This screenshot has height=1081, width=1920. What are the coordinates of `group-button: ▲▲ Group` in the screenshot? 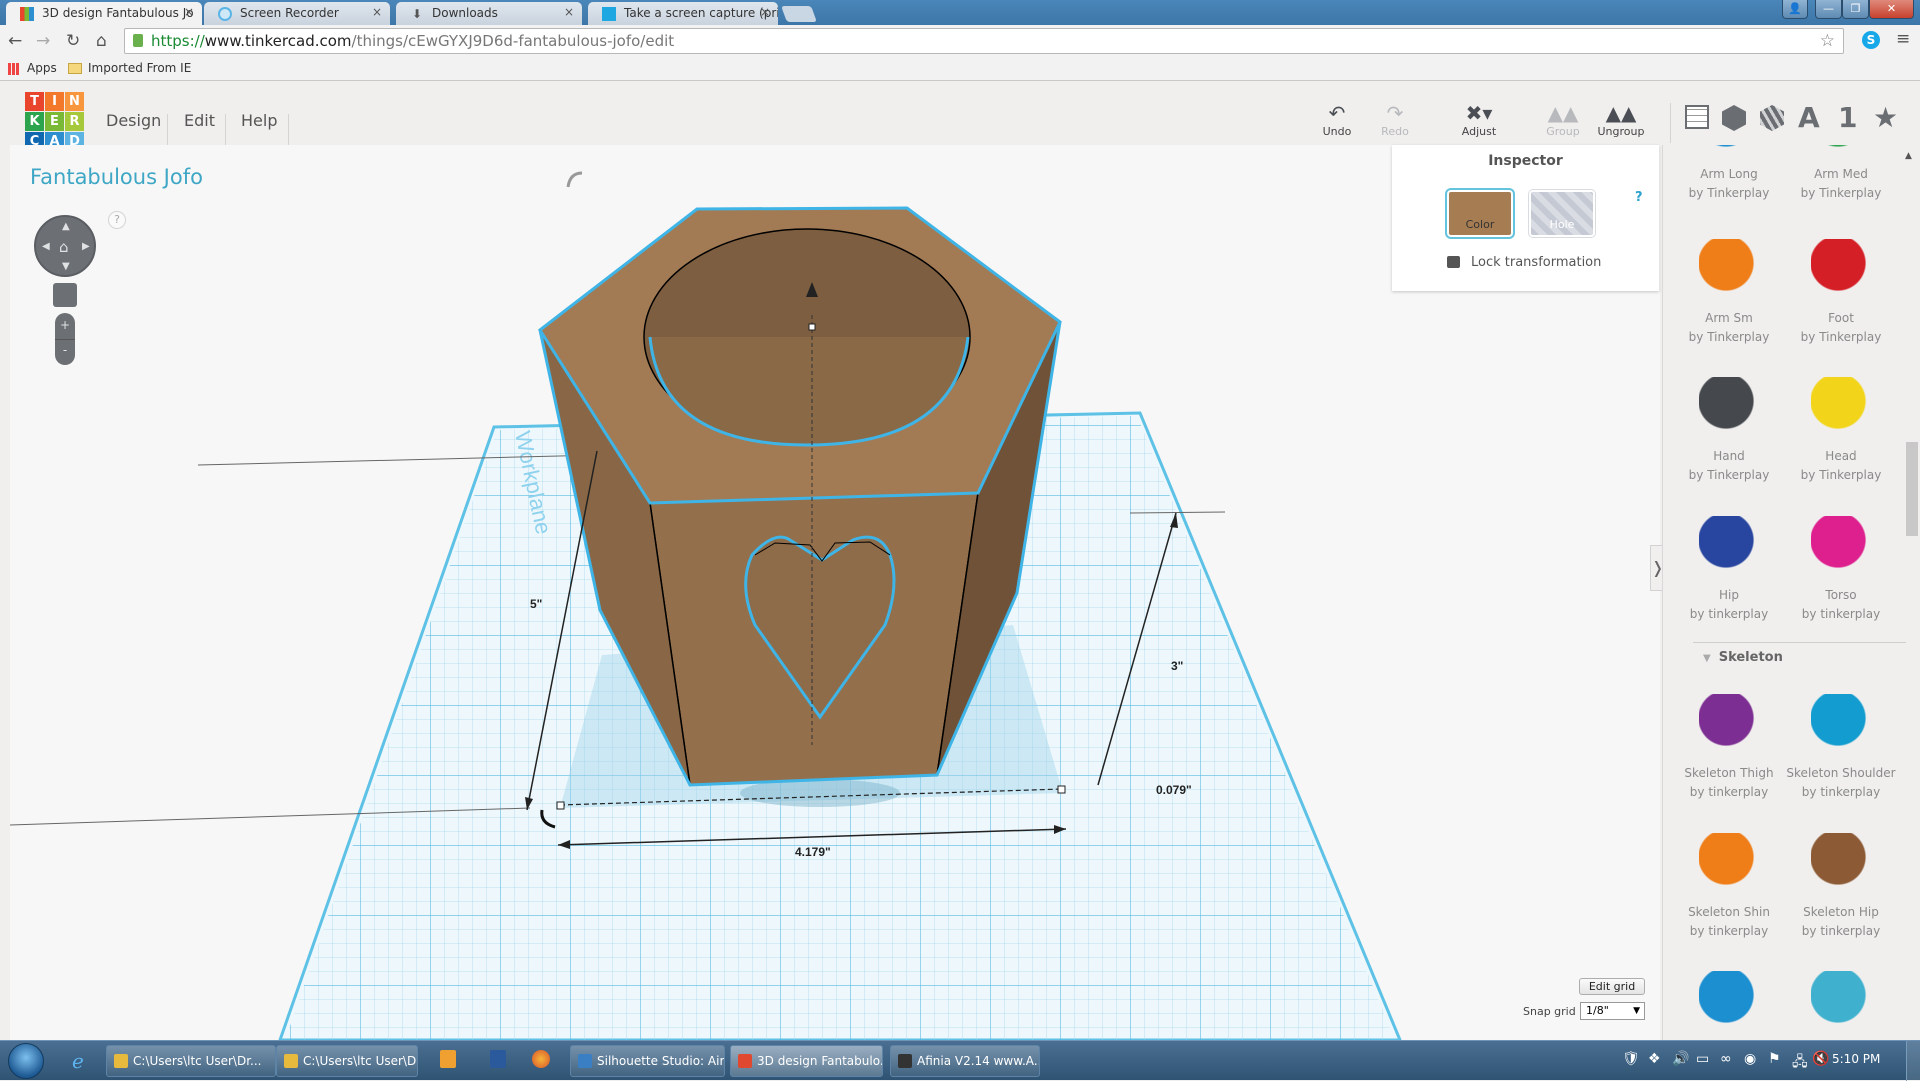 It's located at (1563, 119).